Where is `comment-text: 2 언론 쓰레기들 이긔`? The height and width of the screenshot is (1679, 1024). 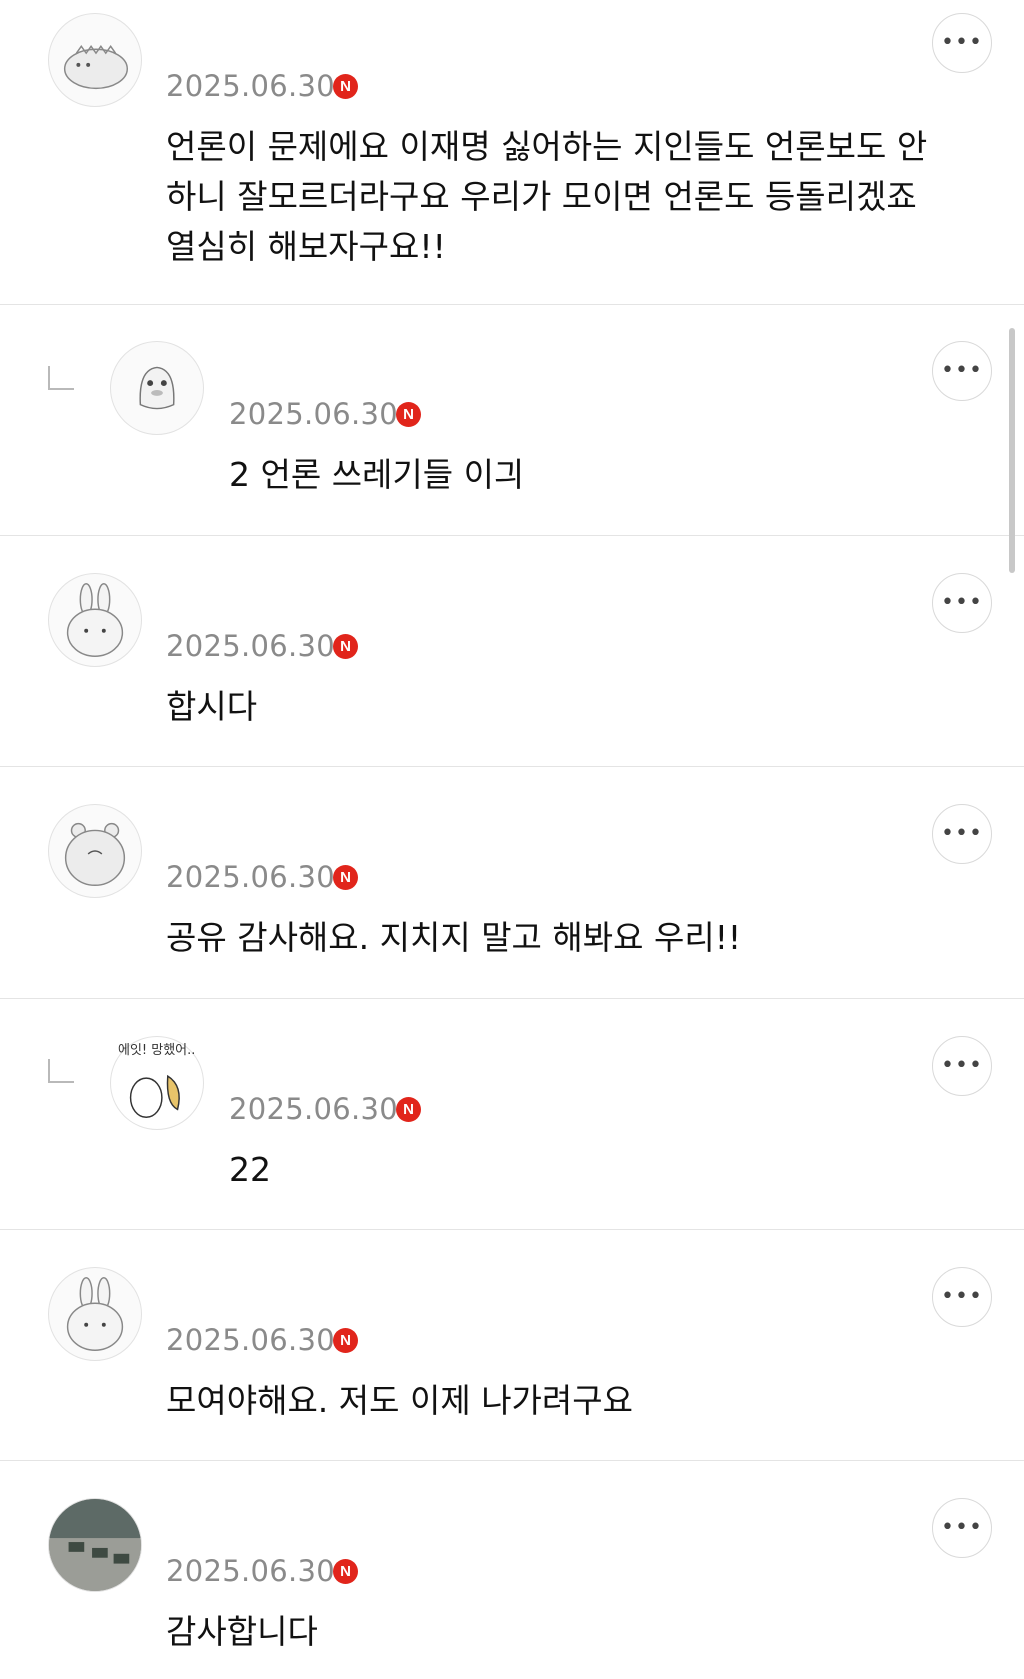
comment-text: 2 언론 쓰레기들 이긔 is located at coordinates (377, 474).